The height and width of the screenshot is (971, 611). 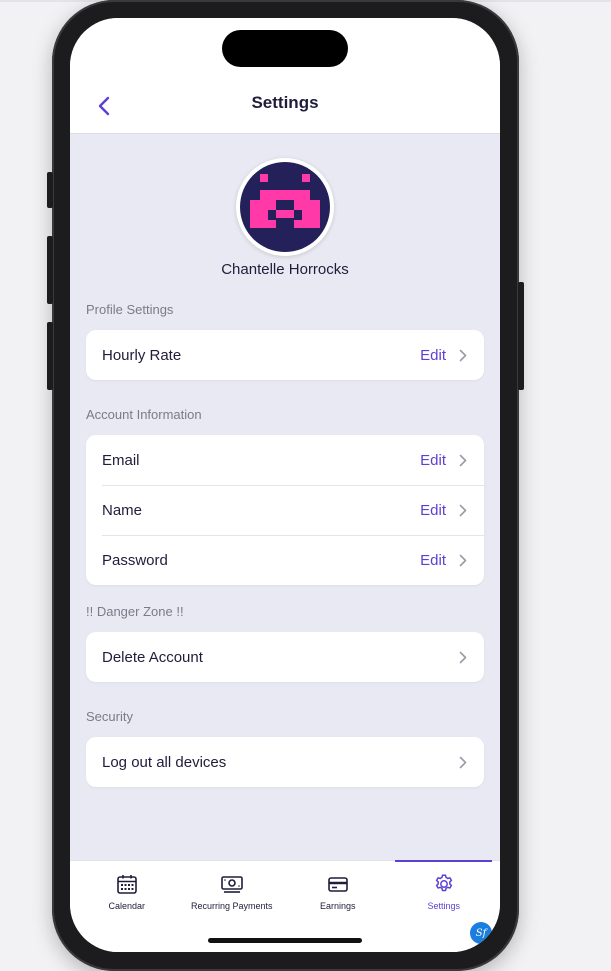 What do you see at coordinates (109, 716) in the screenshot?
I see `section-label-security: Security` at bounding box center [109, 716].